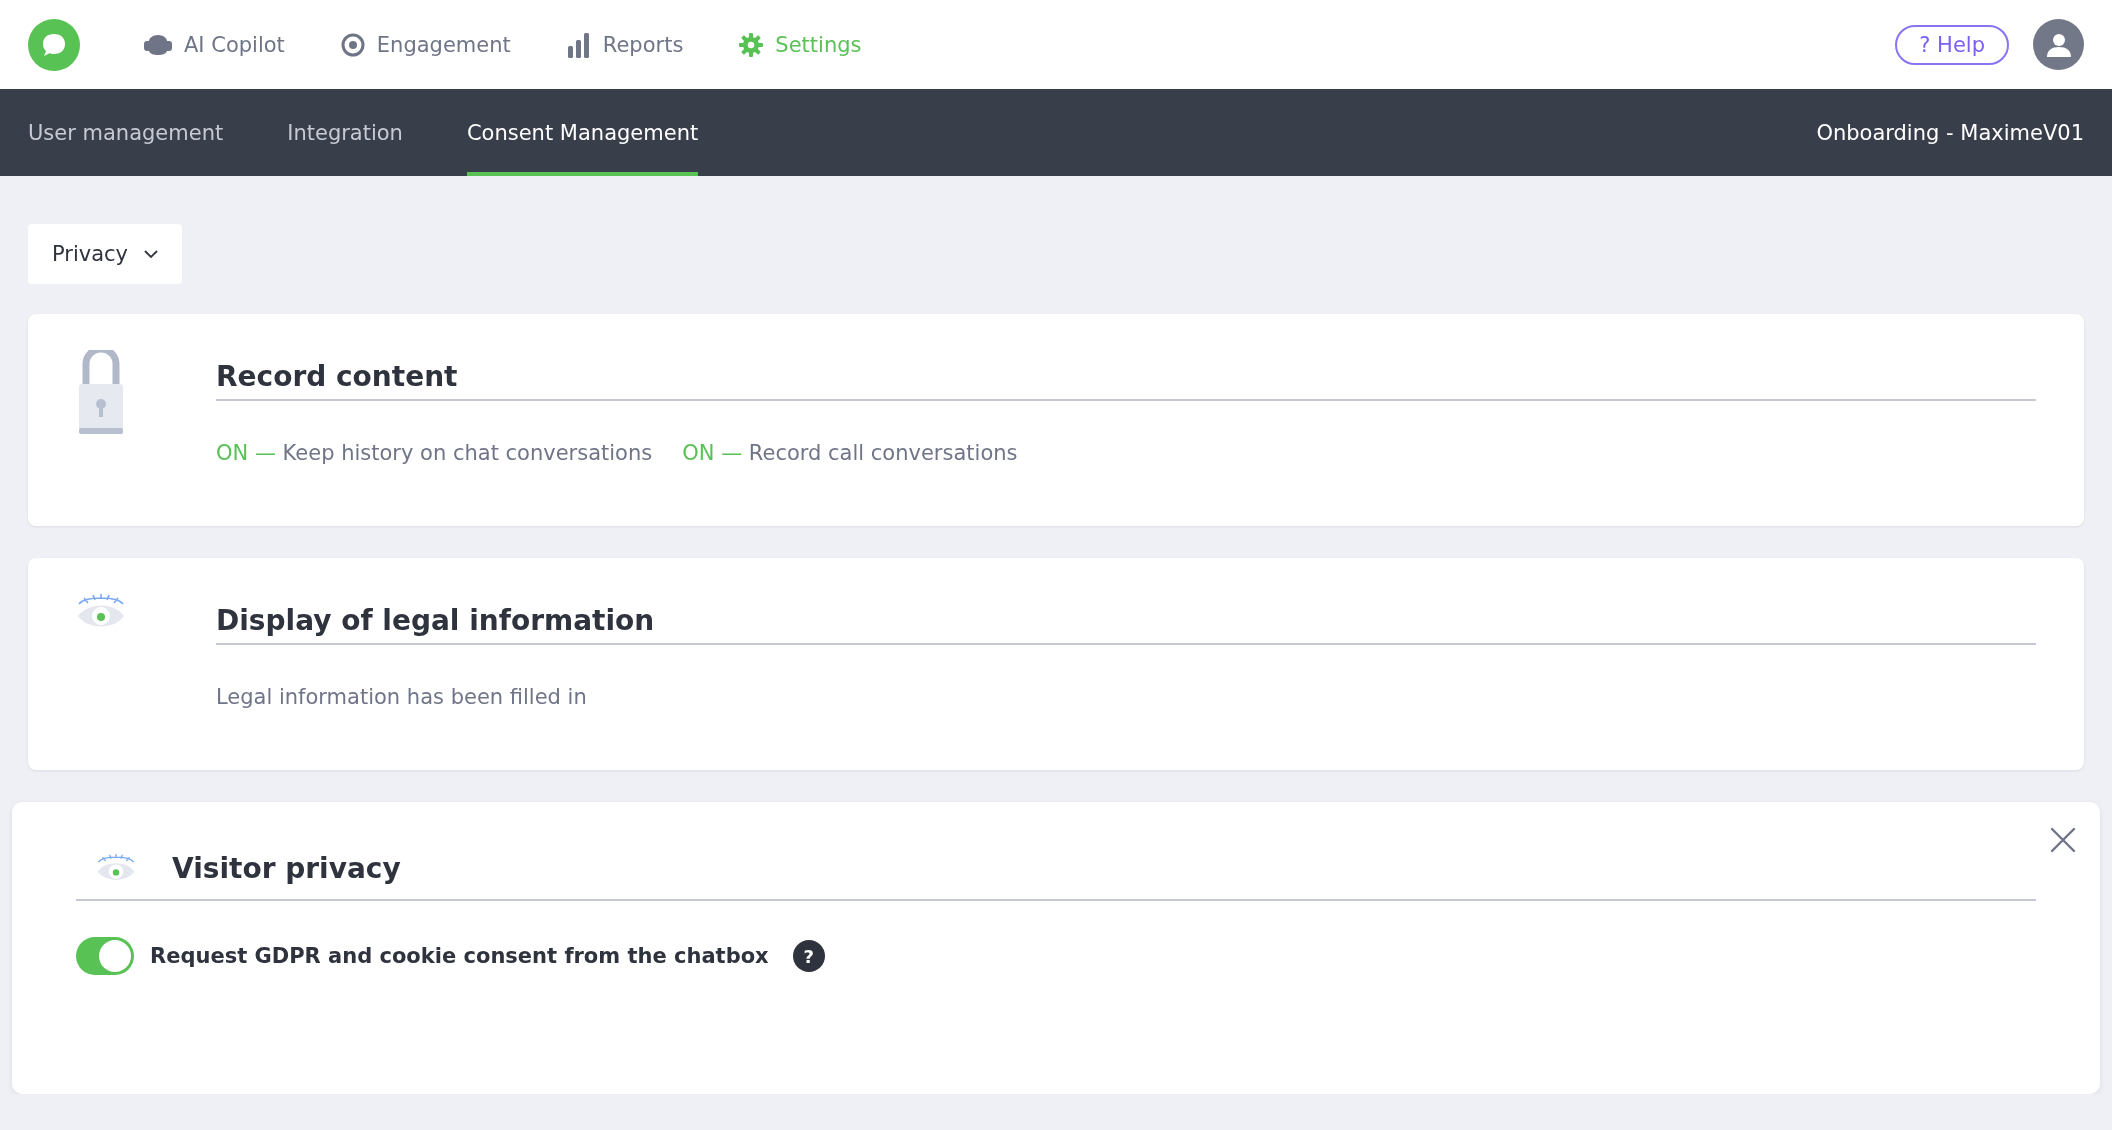 The image size is (2112, 1130). What do you see at coordinates (352, 44) in the screenshot?
I see `target-icon` at bounding box center [352, 44].